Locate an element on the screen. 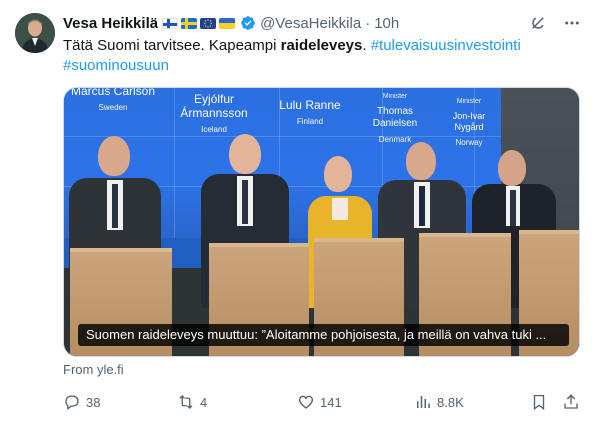 The width and height of the screenshot is (592, 422). grok-icon is located at coordinates (538, 23).